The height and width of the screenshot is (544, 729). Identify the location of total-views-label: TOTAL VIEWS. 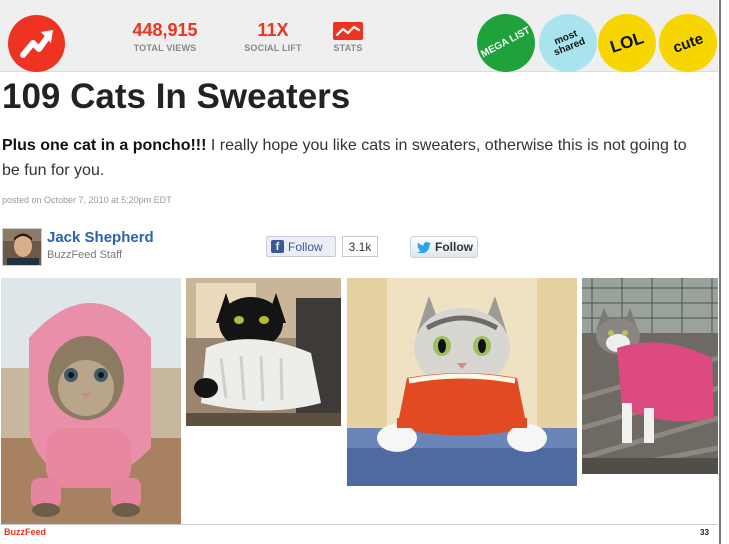
(165, 48).